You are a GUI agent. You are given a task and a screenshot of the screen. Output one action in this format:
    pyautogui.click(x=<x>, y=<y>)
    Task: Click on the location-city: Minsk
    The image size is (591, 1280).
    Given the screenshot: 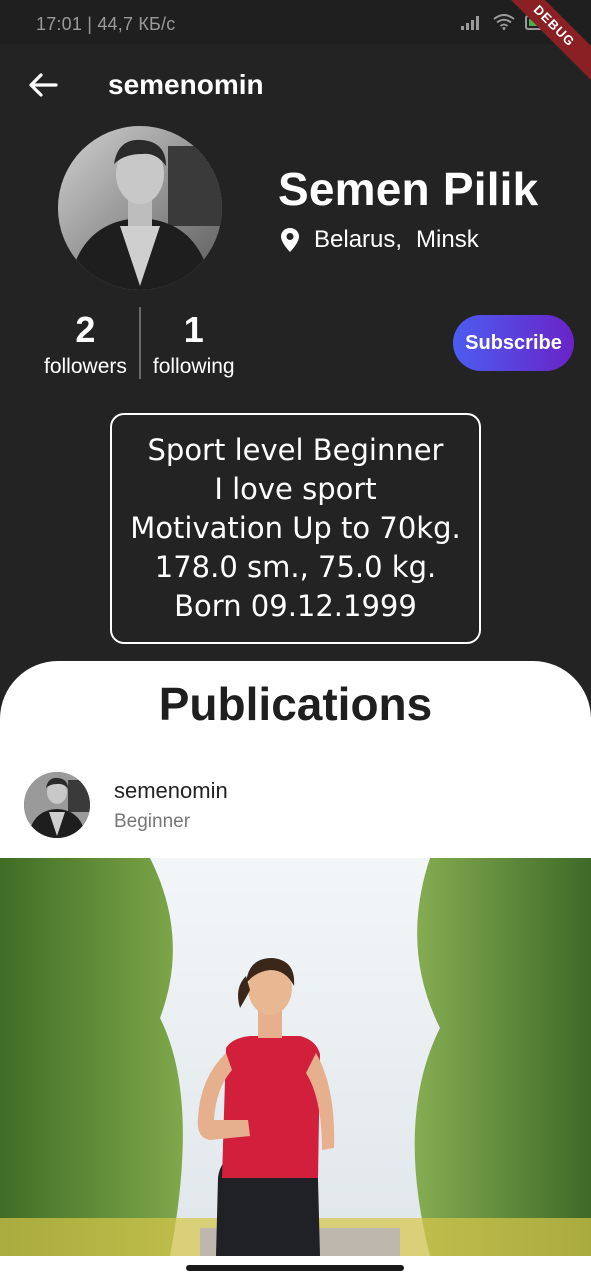 What is the action you would take?
    pyautogui.click(x=447, y=239)
    